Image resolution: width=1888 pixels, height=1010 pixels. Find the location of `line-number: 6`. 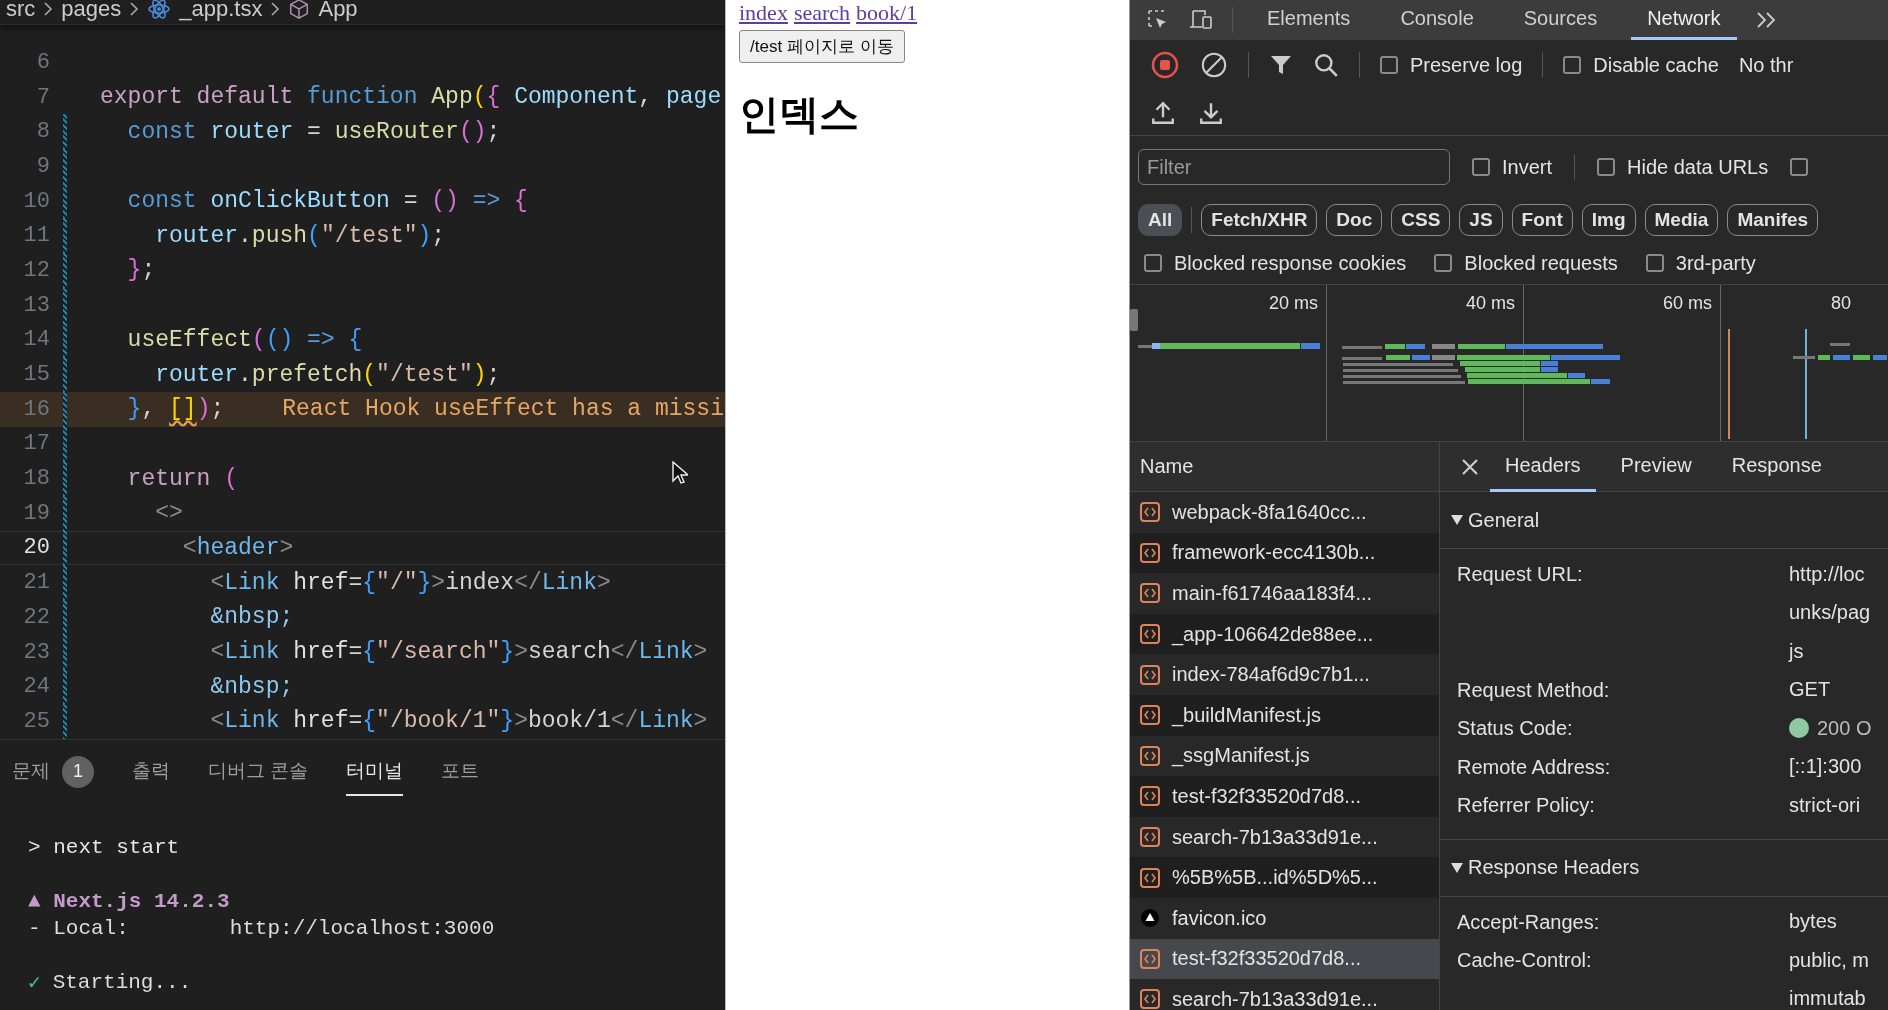

line-number: 6 is located at coordinates (42, 62).